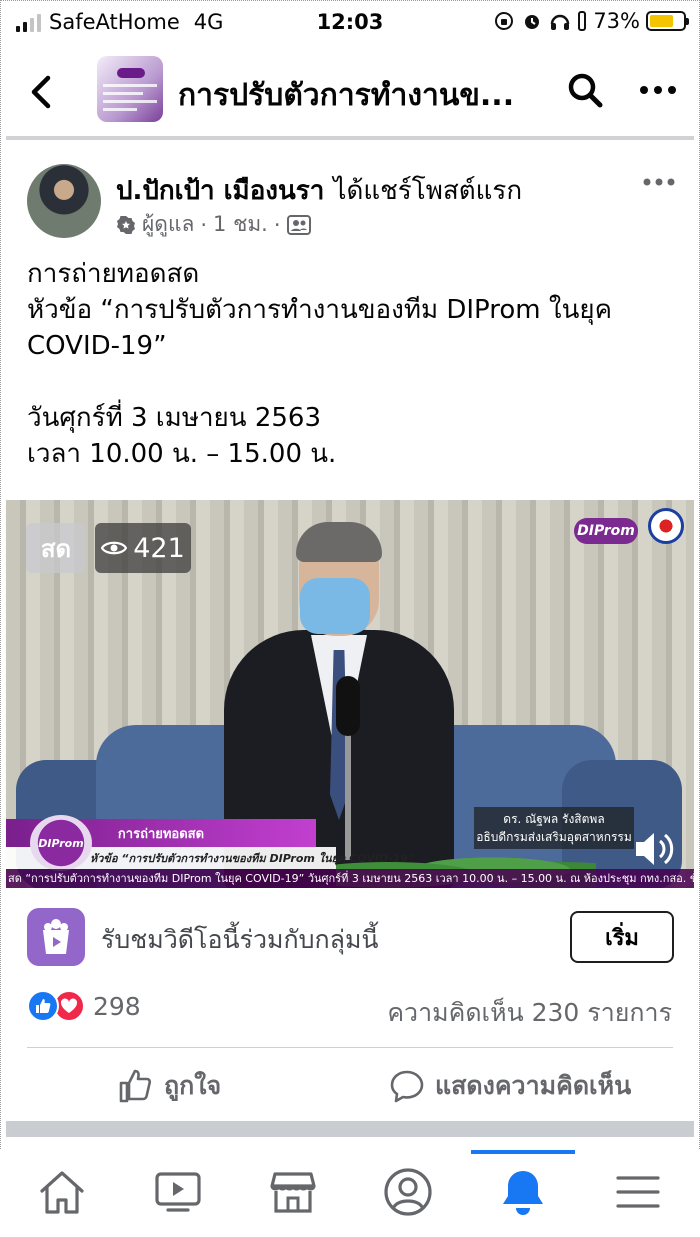 The image size is (700, 1237). What do you see at coordinates (193, 1085) in the screenshot?
I see `like-label: ถูกใจ` at bounding box center [193, 1085].